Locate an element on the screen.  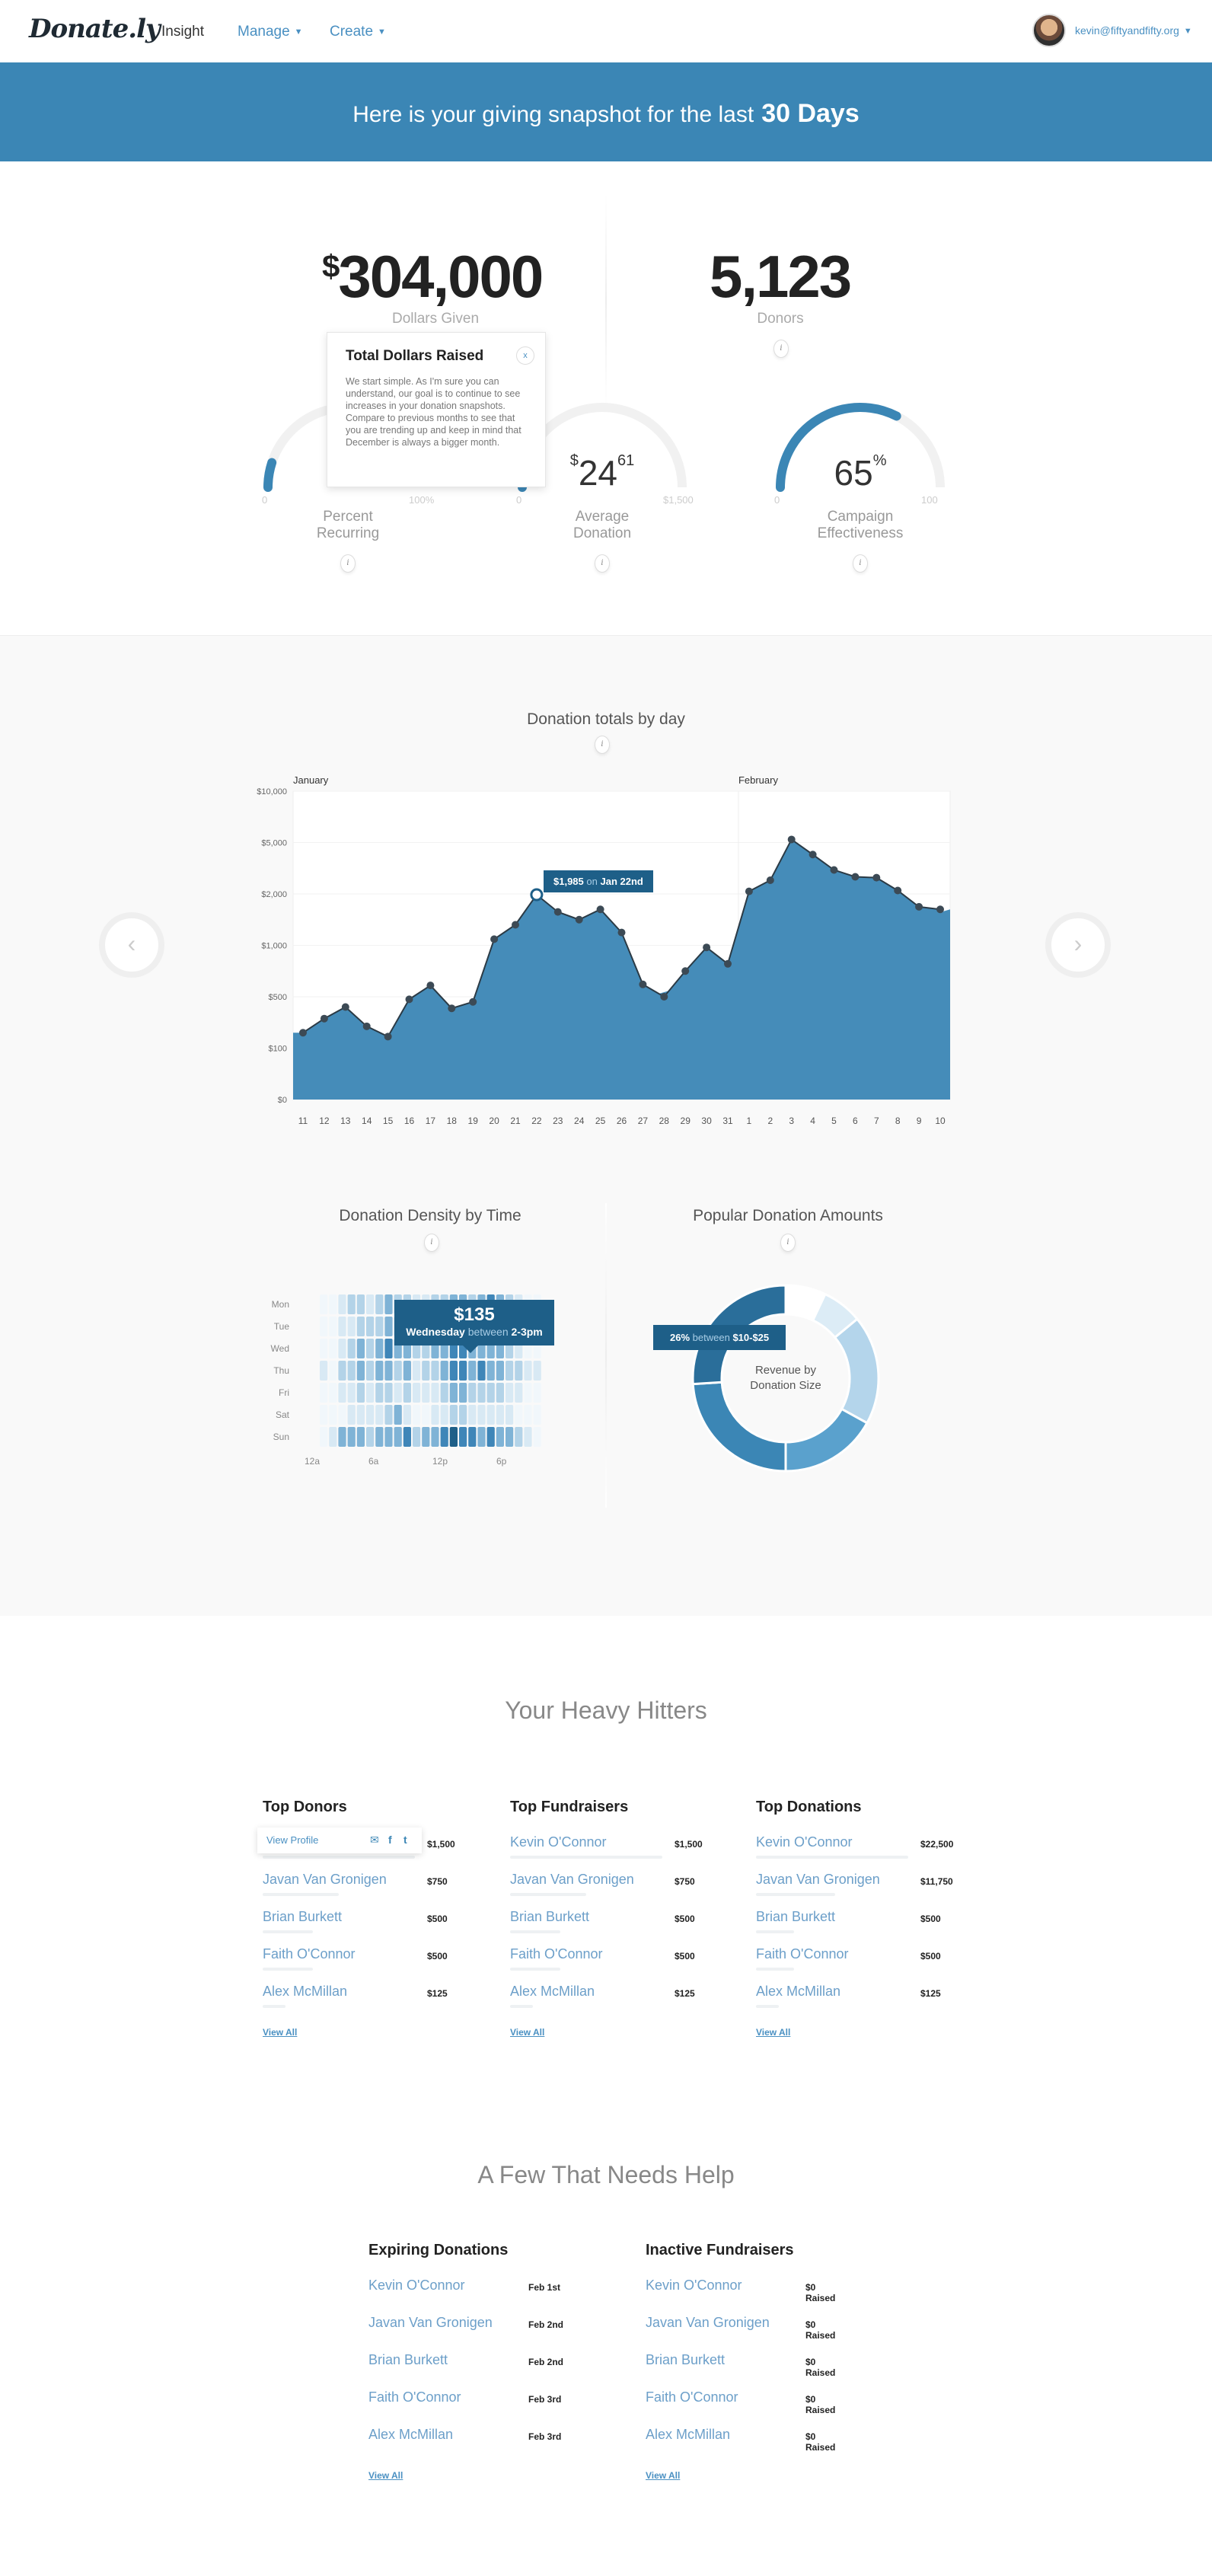
nav-create: Create ▼ is located at coordinates (358, 32).